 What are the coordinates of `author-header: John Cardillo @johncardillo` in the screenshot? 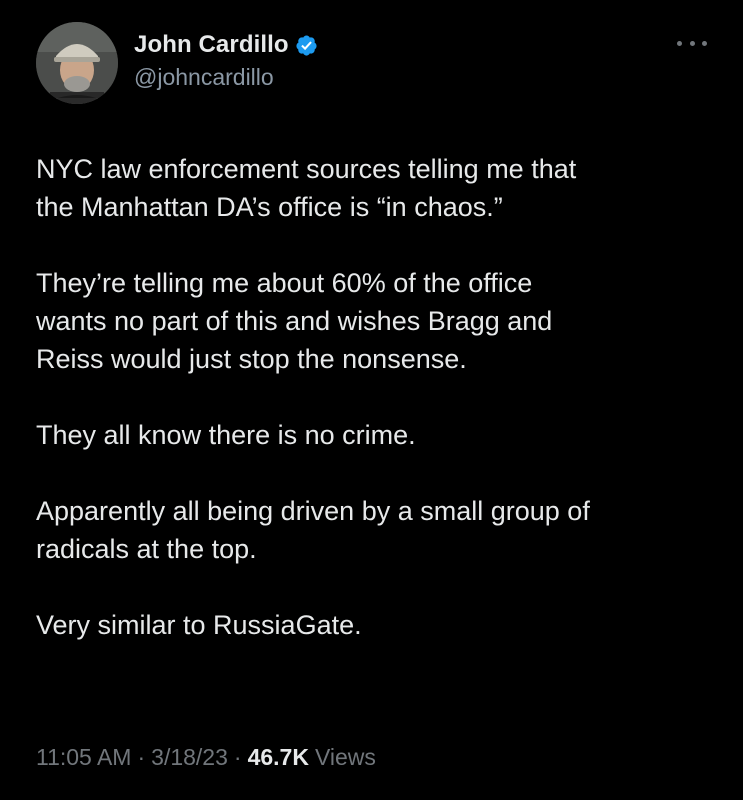 It's located at (226, 59).